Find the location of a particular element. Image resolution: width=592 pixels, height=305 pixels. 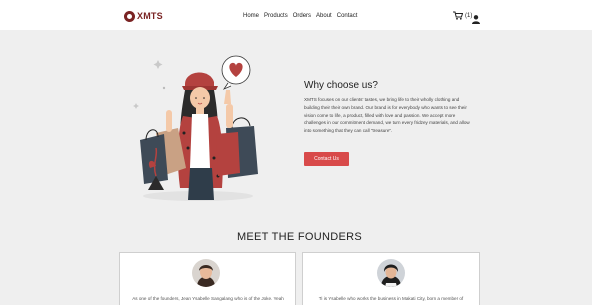

why-title: Why choose us? is located at coordinates (341, 85).